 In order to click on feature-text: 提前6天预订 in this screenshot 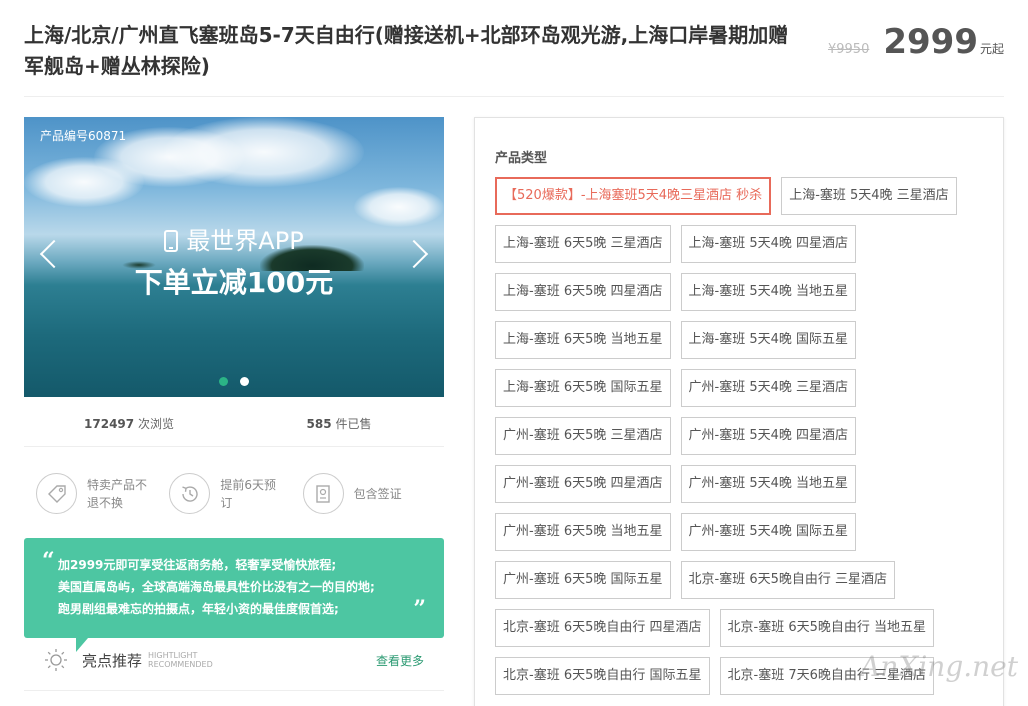, I will do `click(248, 493)`.